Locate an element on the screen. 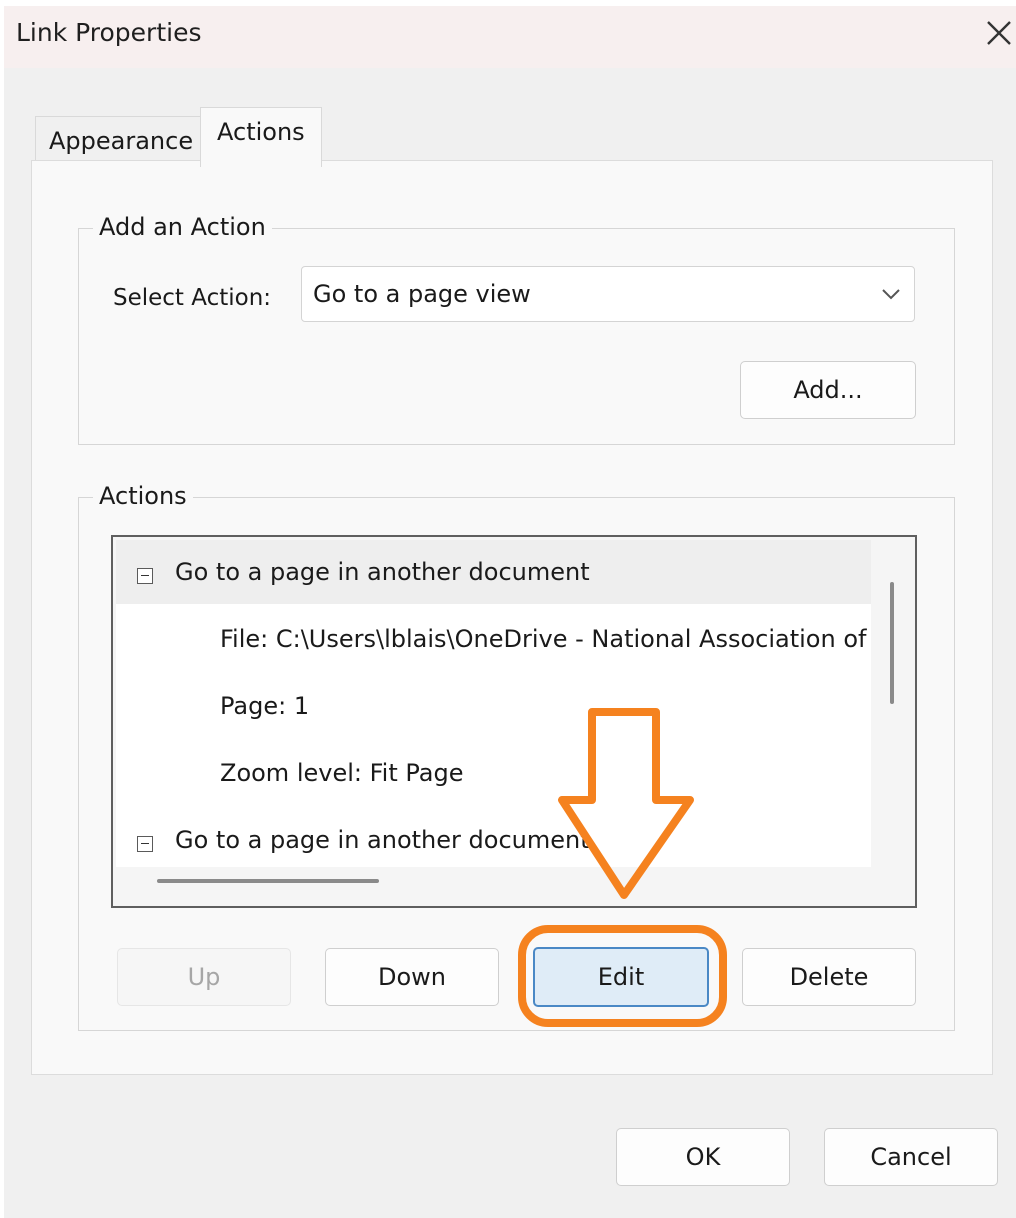  select-action-value: Go to a page view is located at coordinates (422, 294).